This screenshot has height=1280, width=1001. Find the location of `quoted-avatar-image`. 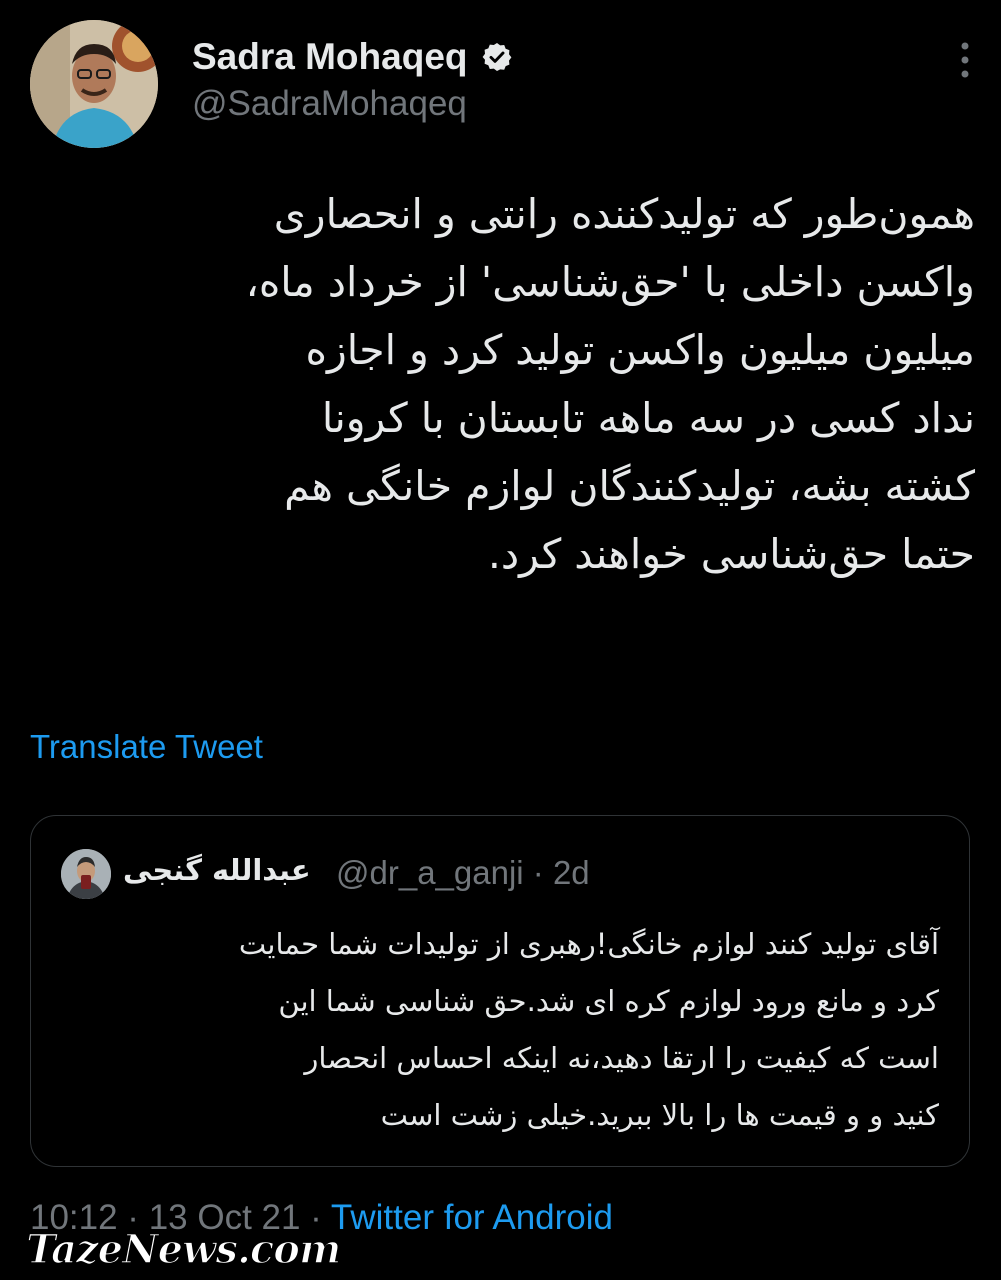

quoted-avatar-image is located at coordinates (86, 874).